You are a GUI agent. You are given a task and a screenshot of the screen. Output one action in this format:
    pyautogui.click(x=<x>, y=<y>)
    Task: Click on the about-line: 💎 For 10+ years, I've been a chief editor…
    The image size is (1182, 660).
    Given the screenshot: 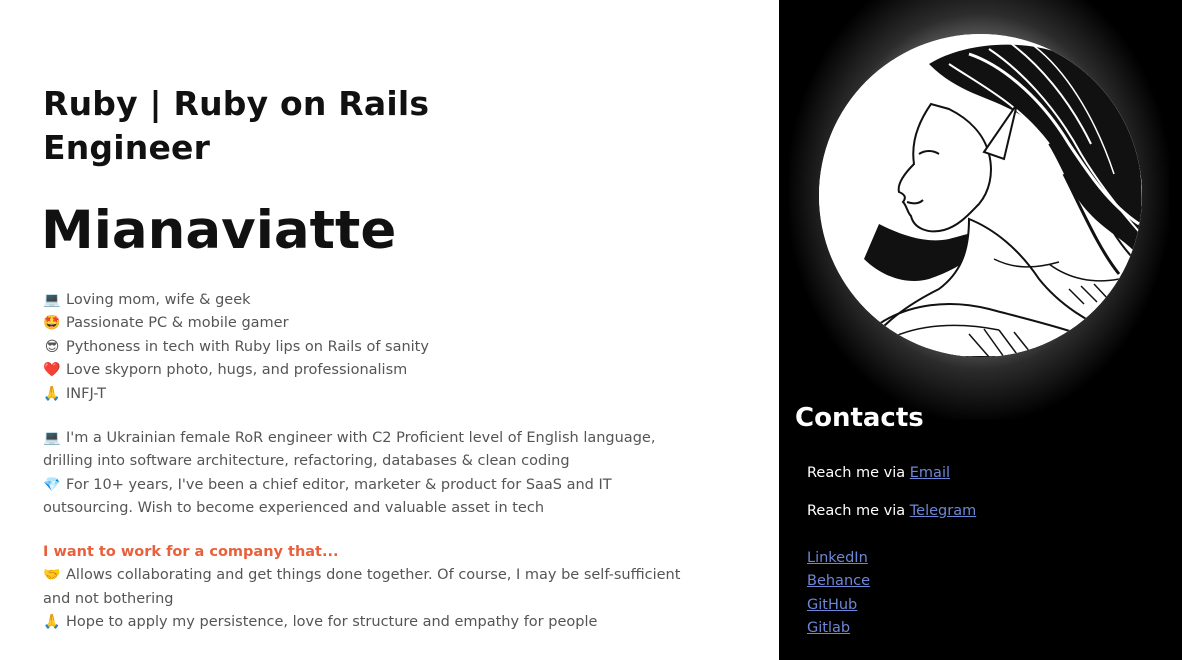 What is the action you would take?
    pyautogui.click(x=363, y=497)
    